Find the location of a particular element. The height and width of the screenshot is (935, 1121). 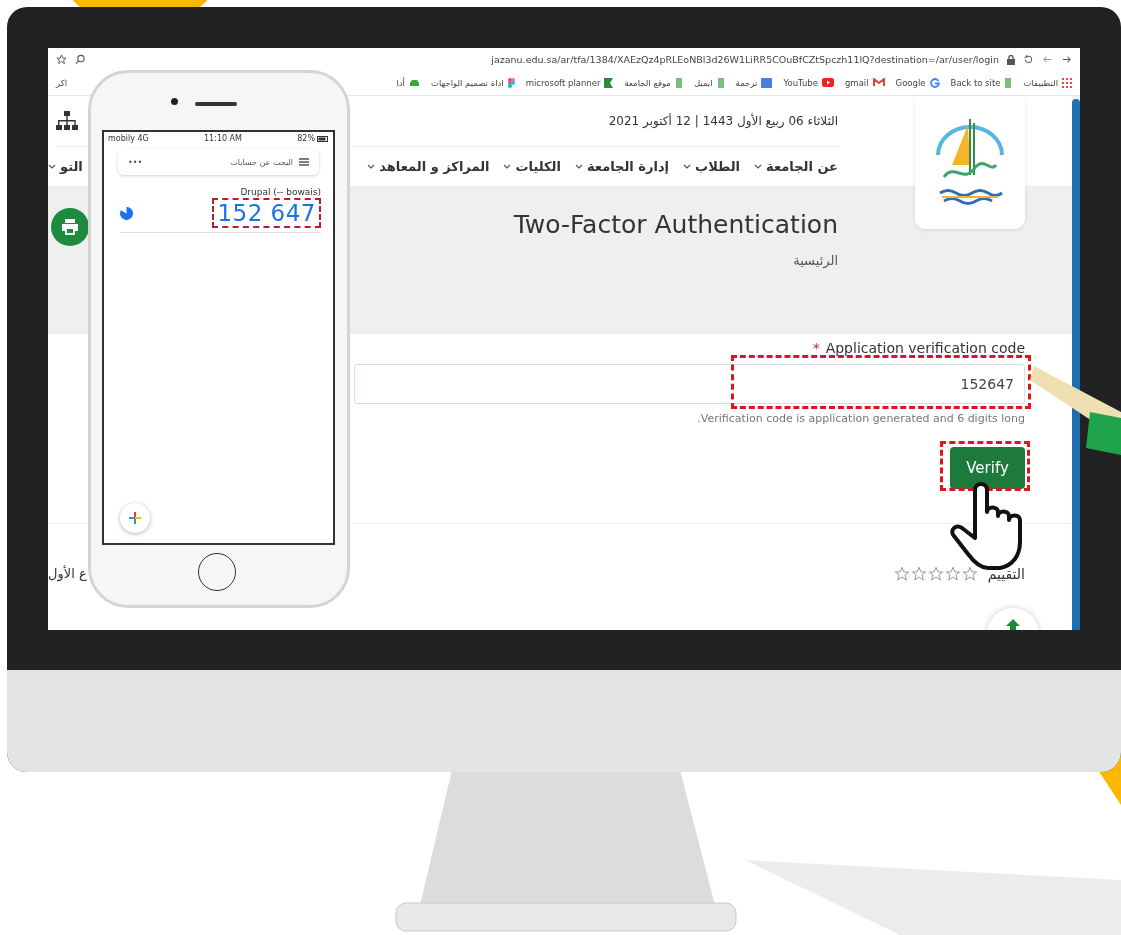

countdown-pie-icon is located at coordinates (126, 213).